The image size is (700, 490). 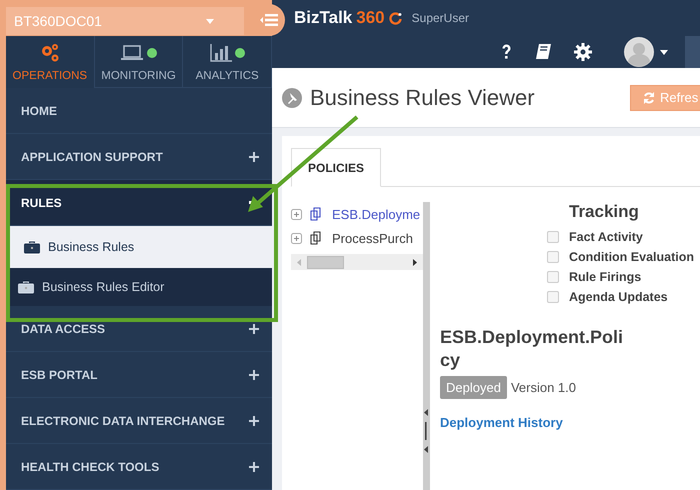 I want to click on toolbar-panel, so click(x=692, y=52).